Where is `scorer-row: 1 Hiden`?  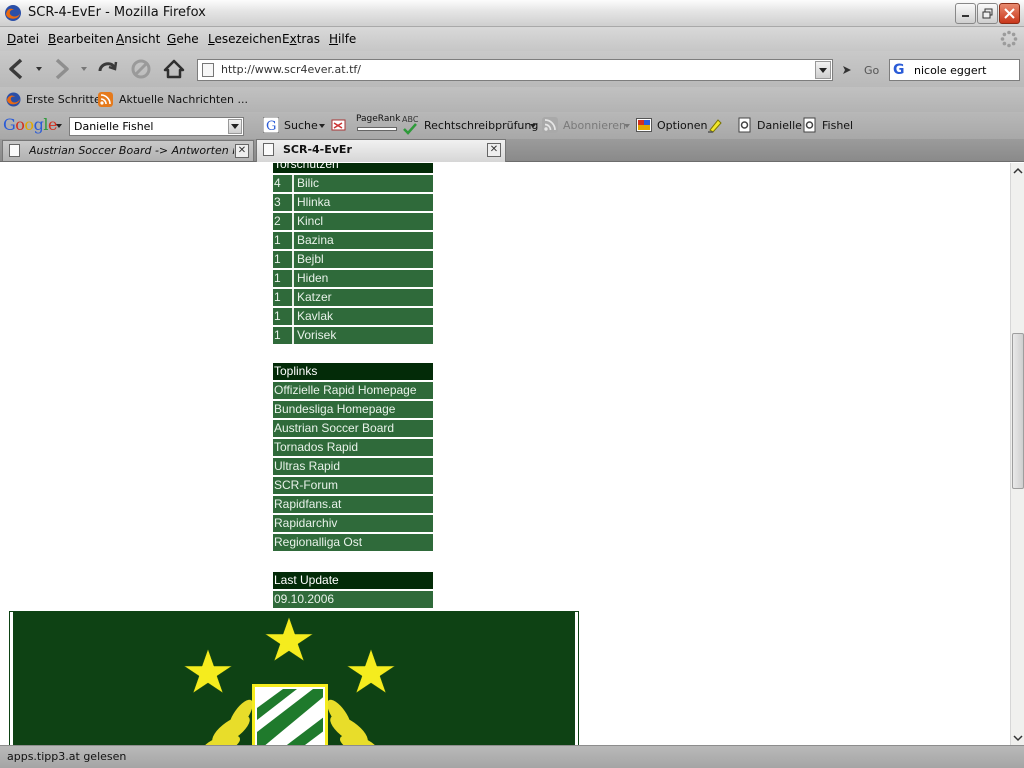 scorer-row: 1 Hiden is located at coordinates (353, 278).